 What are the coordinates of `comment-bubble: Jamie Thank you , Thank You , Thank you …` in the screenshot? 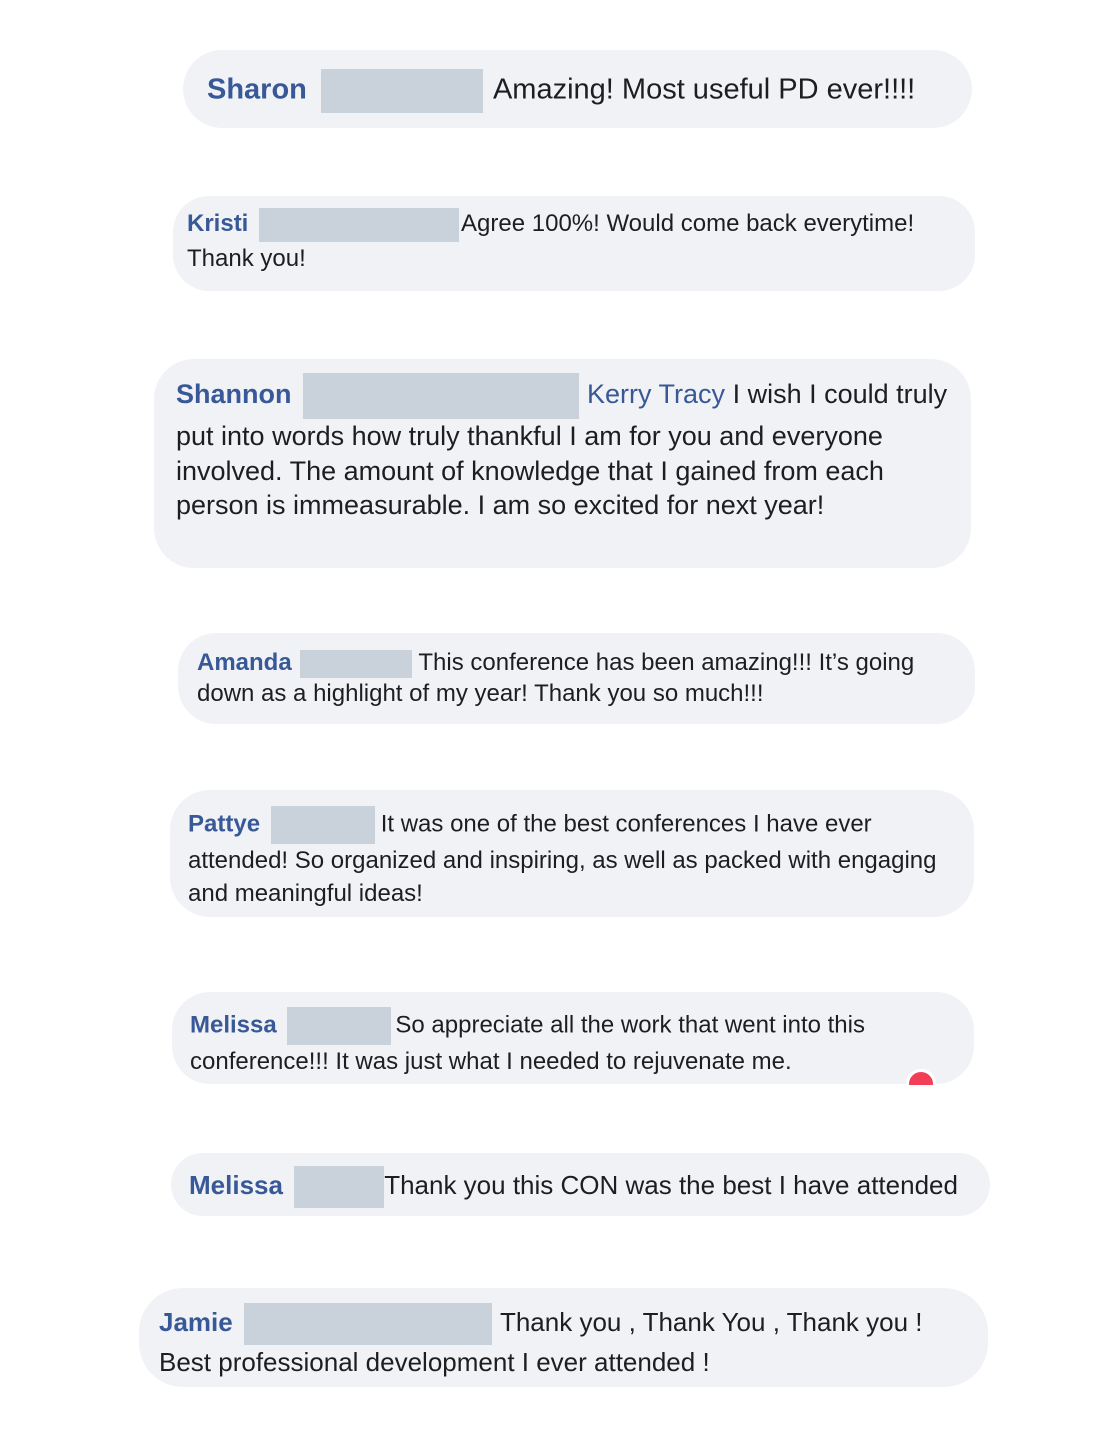 It's located at (563, 1337).